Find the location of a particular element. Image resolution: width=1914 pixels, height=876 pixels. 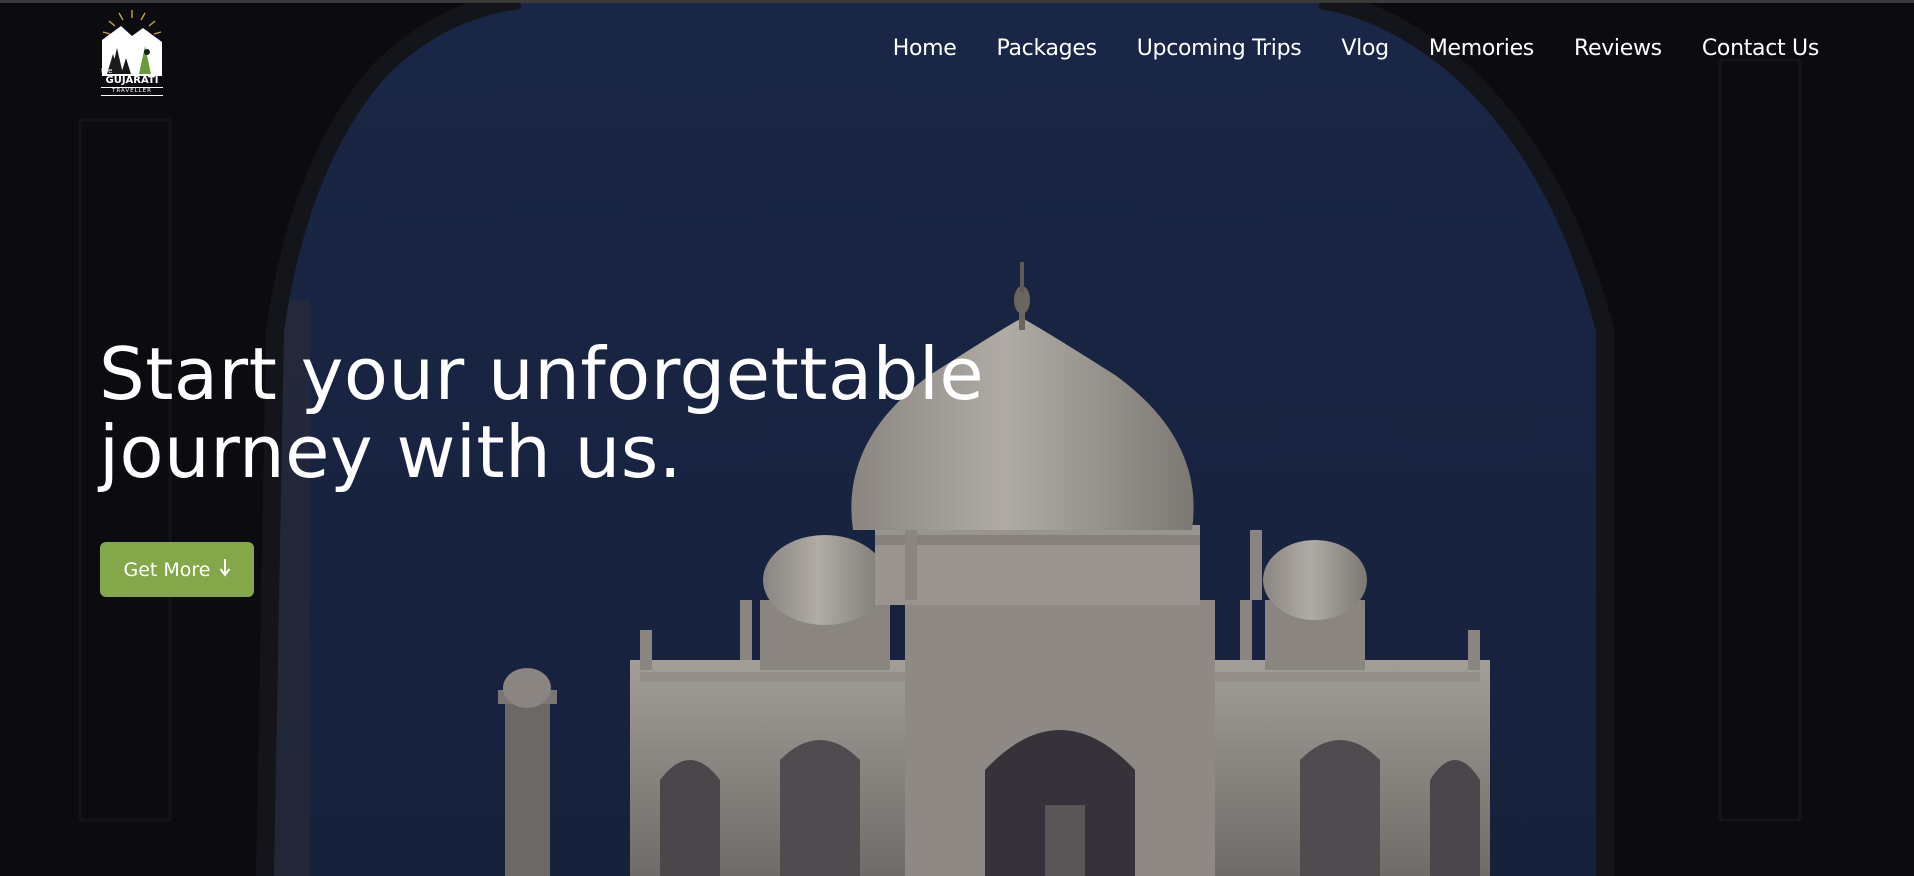

nav-vlog: Vlog is located at coordinates (1365, 48).